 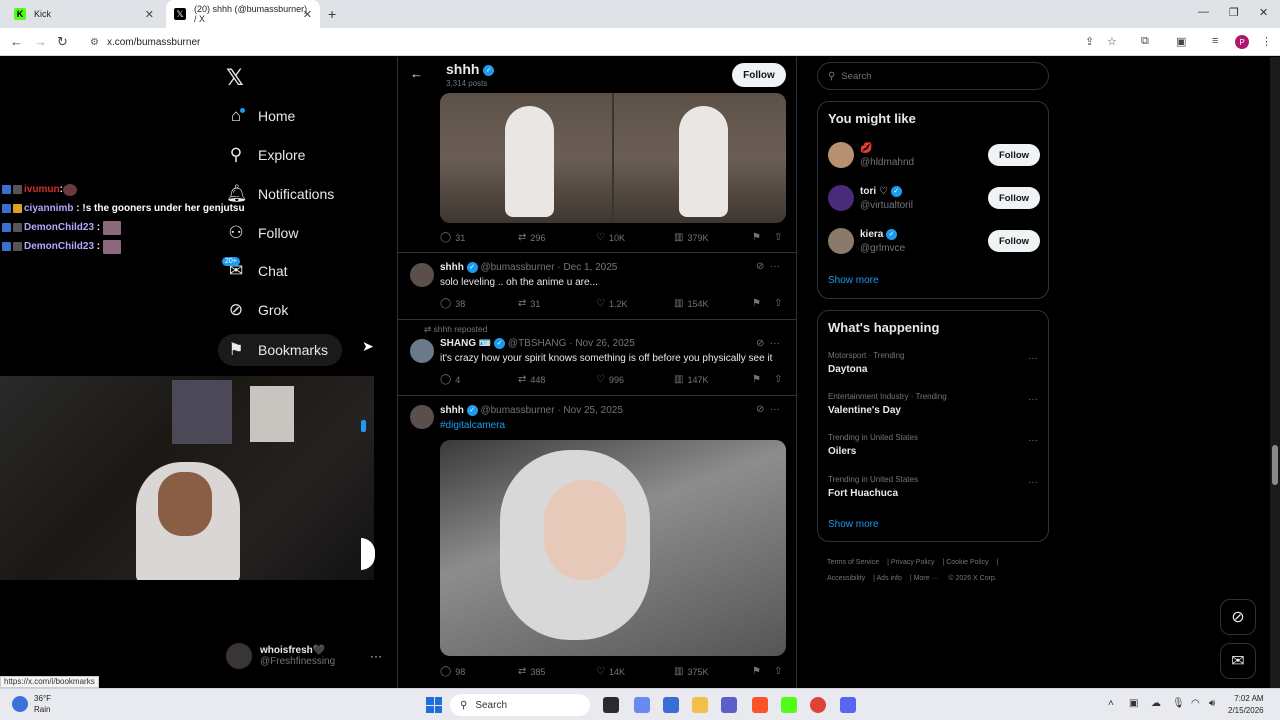 I want to click on discord-icon, so click(x=848, y=705).